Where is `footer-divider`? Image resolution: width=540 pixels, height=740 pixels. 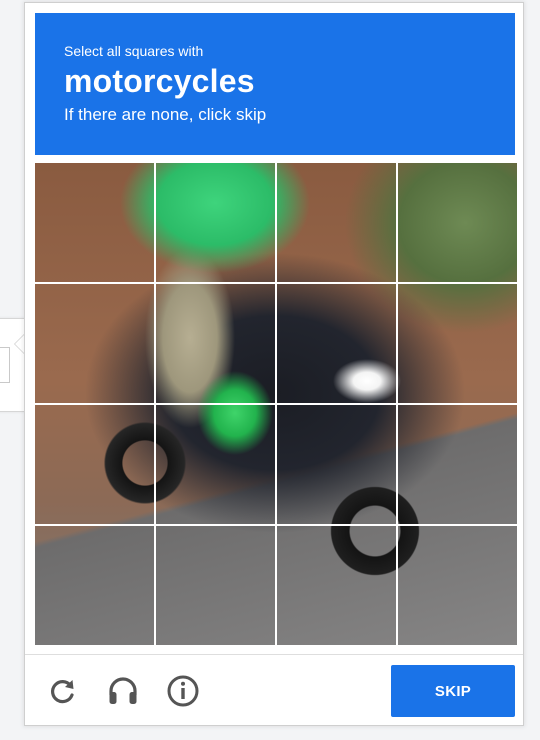 footer-divider is located at coordinates (274, 654).